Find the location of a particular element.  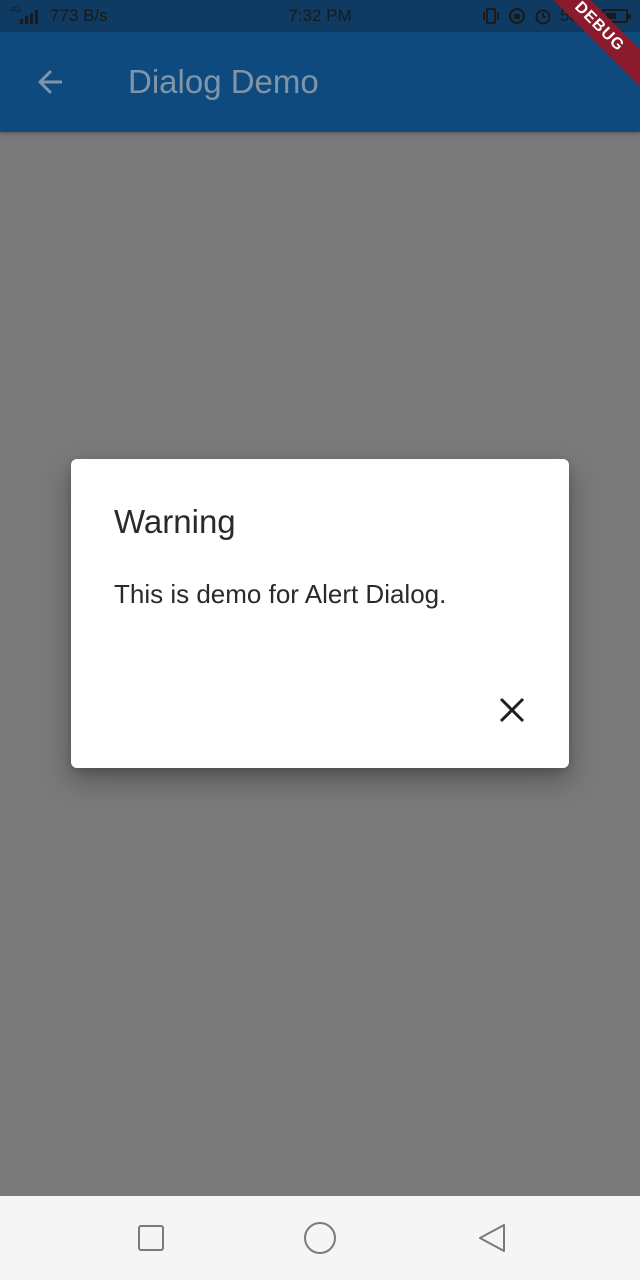

back-icon is located at coordinates (492, 1238).